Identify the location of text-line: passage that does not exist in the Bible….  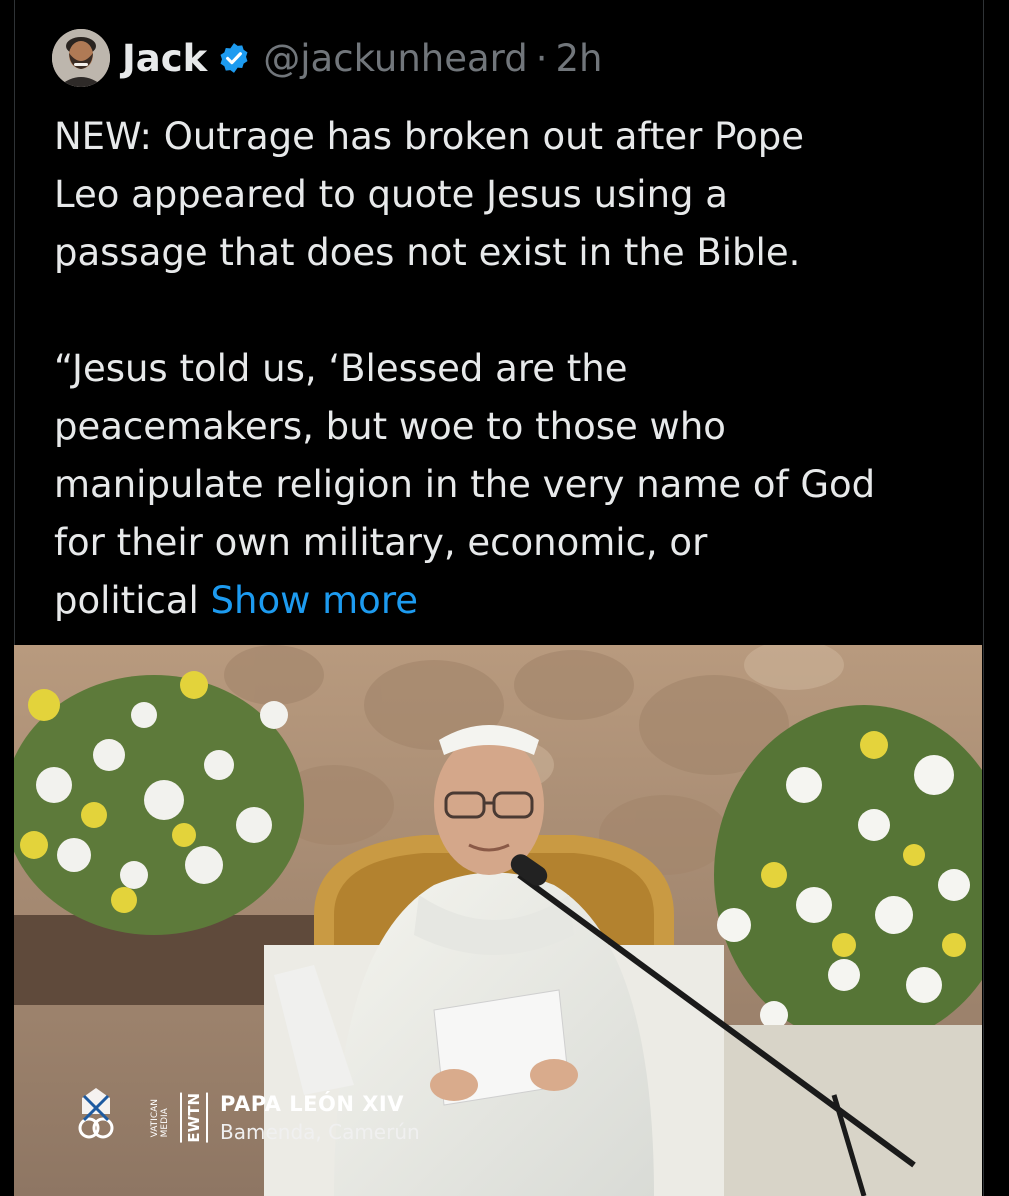
(427, 252).